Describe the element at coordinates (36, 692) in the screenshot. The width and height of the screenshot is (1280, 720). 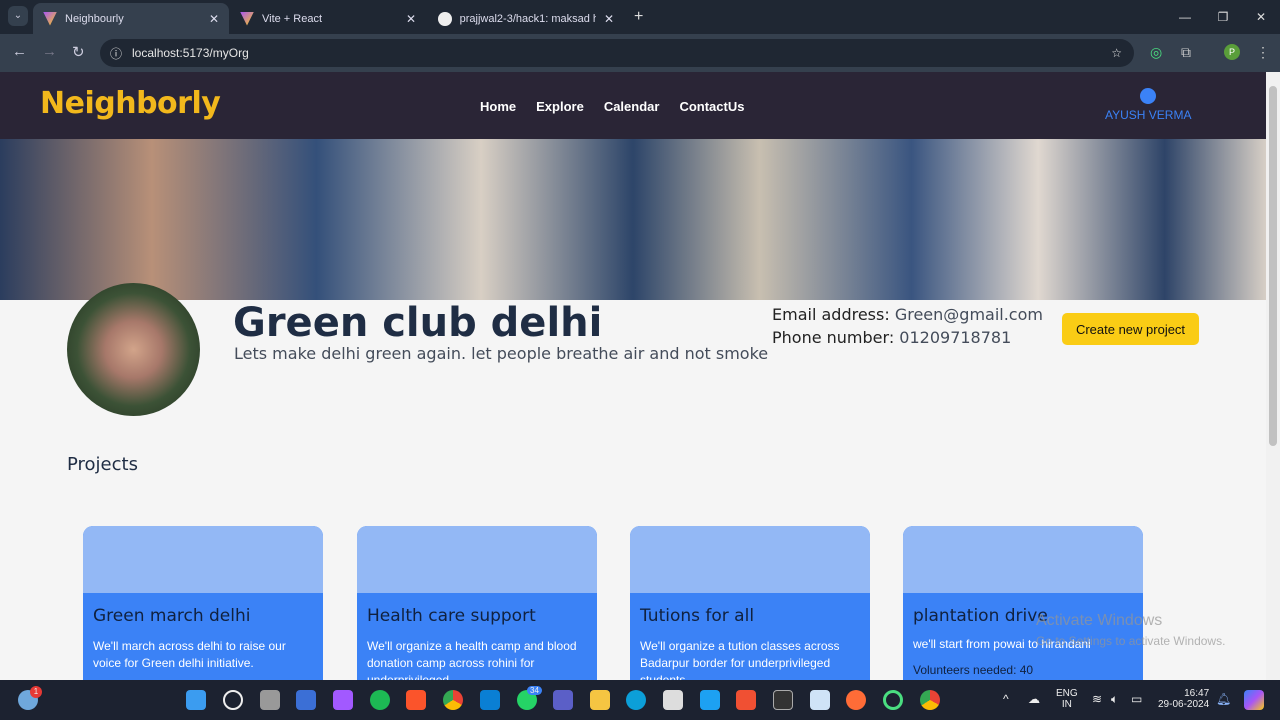
I see `weather-badge: 1` at that location.